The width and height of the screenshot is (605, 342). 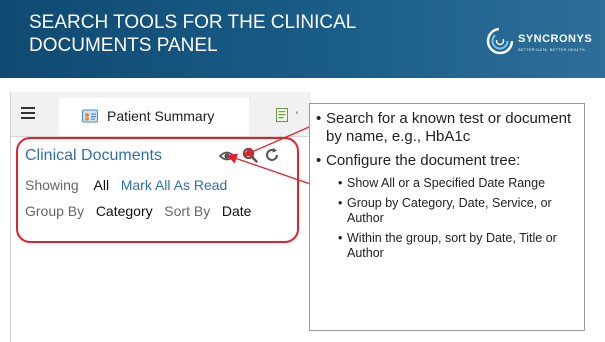 I want to click on hamburger-icon, so click(x=28, y=113).